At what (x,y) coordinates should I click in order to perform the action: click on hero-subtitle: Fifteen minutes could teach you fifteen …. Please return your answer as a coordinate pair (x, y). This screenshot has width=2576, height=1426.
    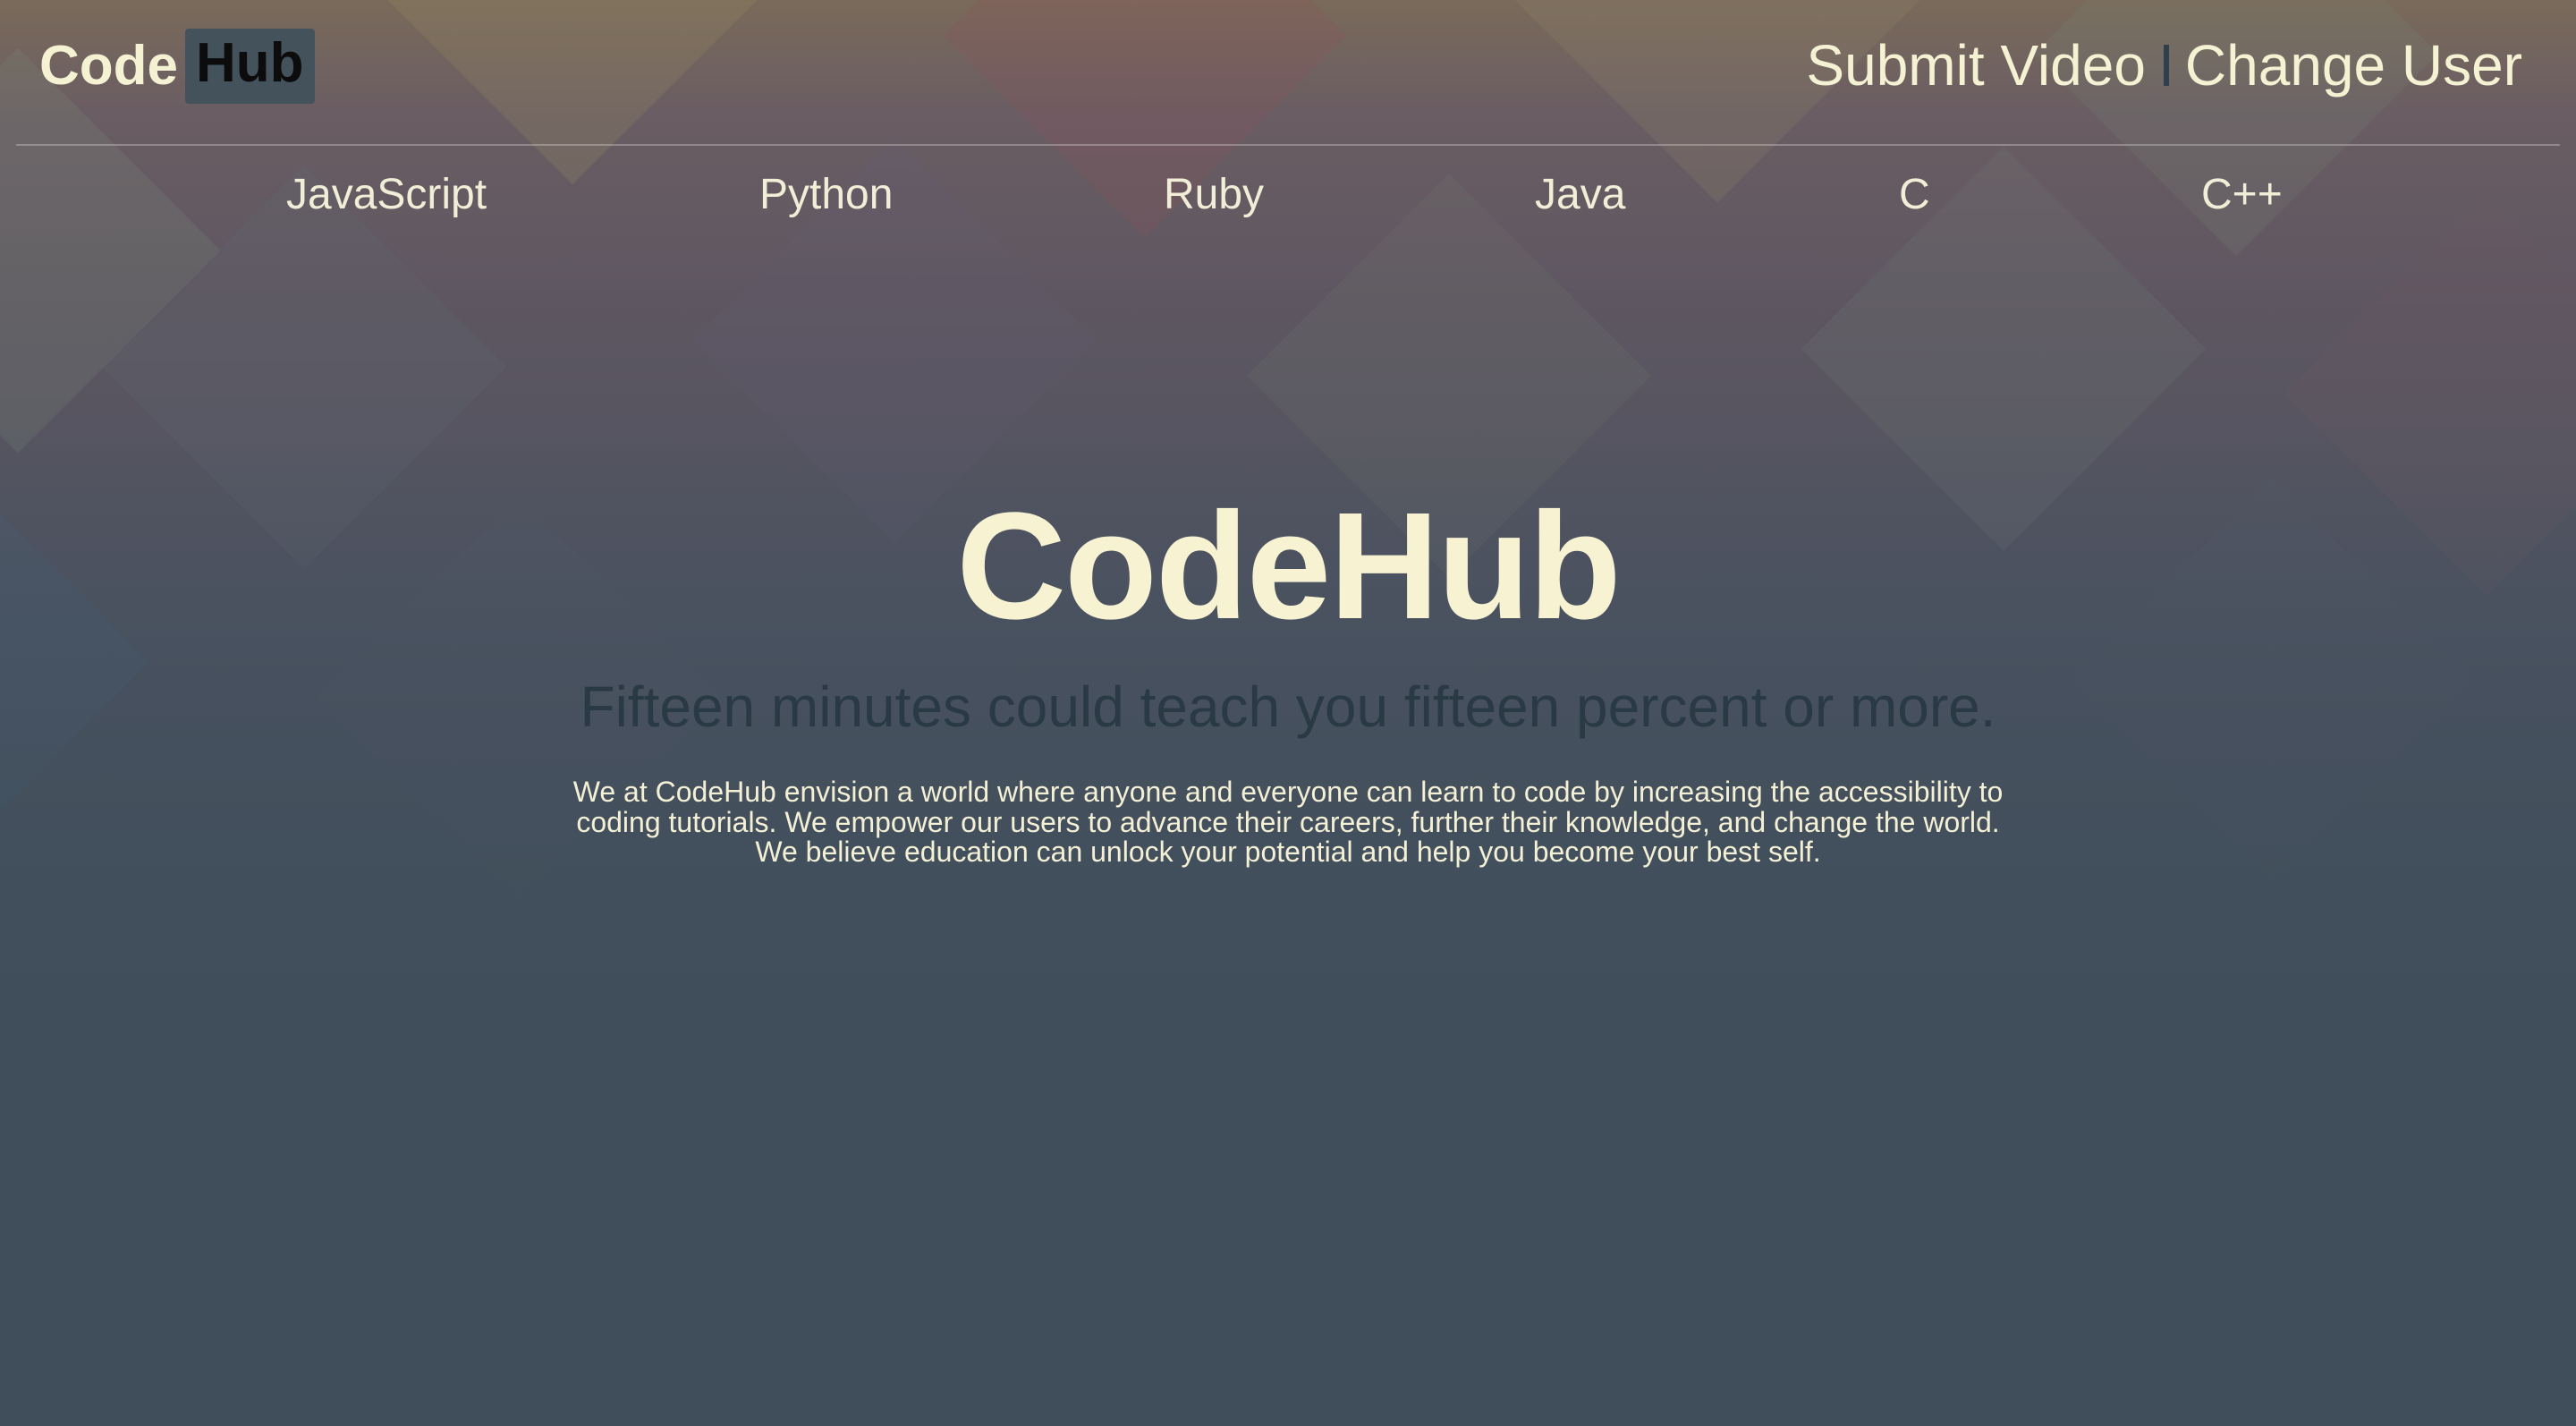
    Looking at the image, I should click on (1288, 707).